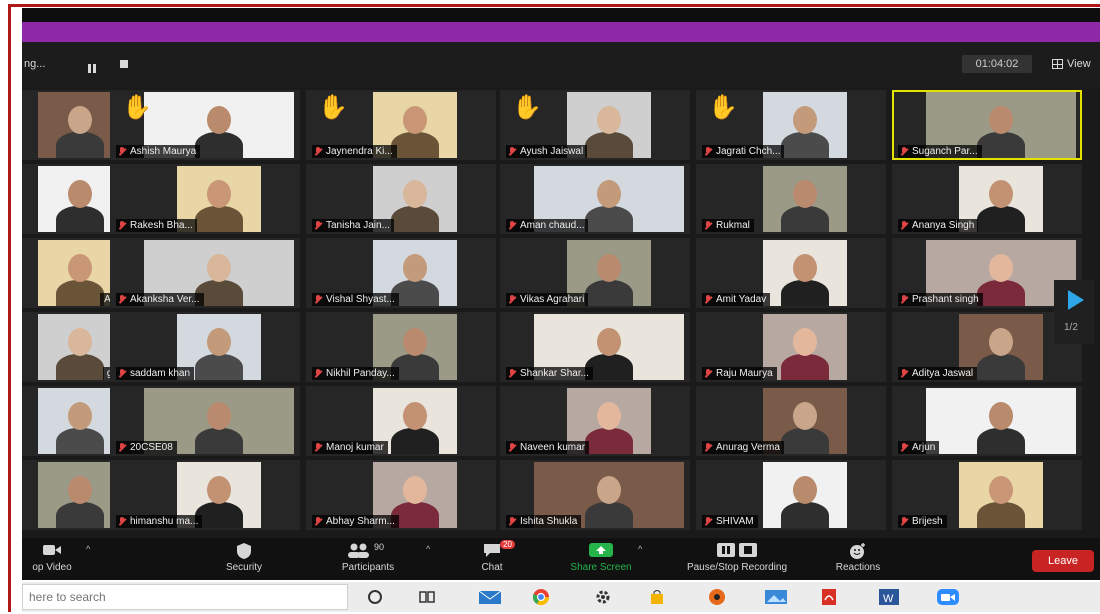 The height and width of the screenshot is (614, 1100). I want to click on next-page-button: 1/2, so click(1074, 312).